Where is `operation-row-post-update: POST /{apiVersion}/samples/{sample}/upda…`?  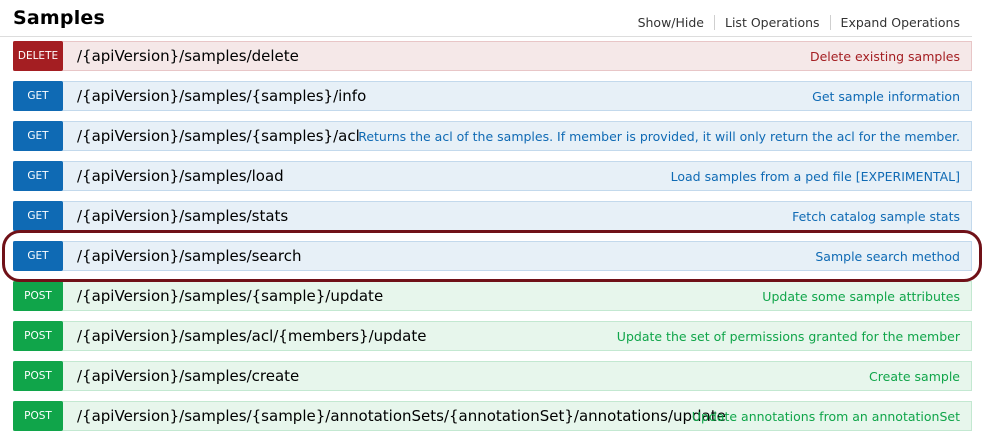
operation-row-post-update: POST /{apiVersion}/samples/{sample}/upda… is located at coordinates (492, 296).